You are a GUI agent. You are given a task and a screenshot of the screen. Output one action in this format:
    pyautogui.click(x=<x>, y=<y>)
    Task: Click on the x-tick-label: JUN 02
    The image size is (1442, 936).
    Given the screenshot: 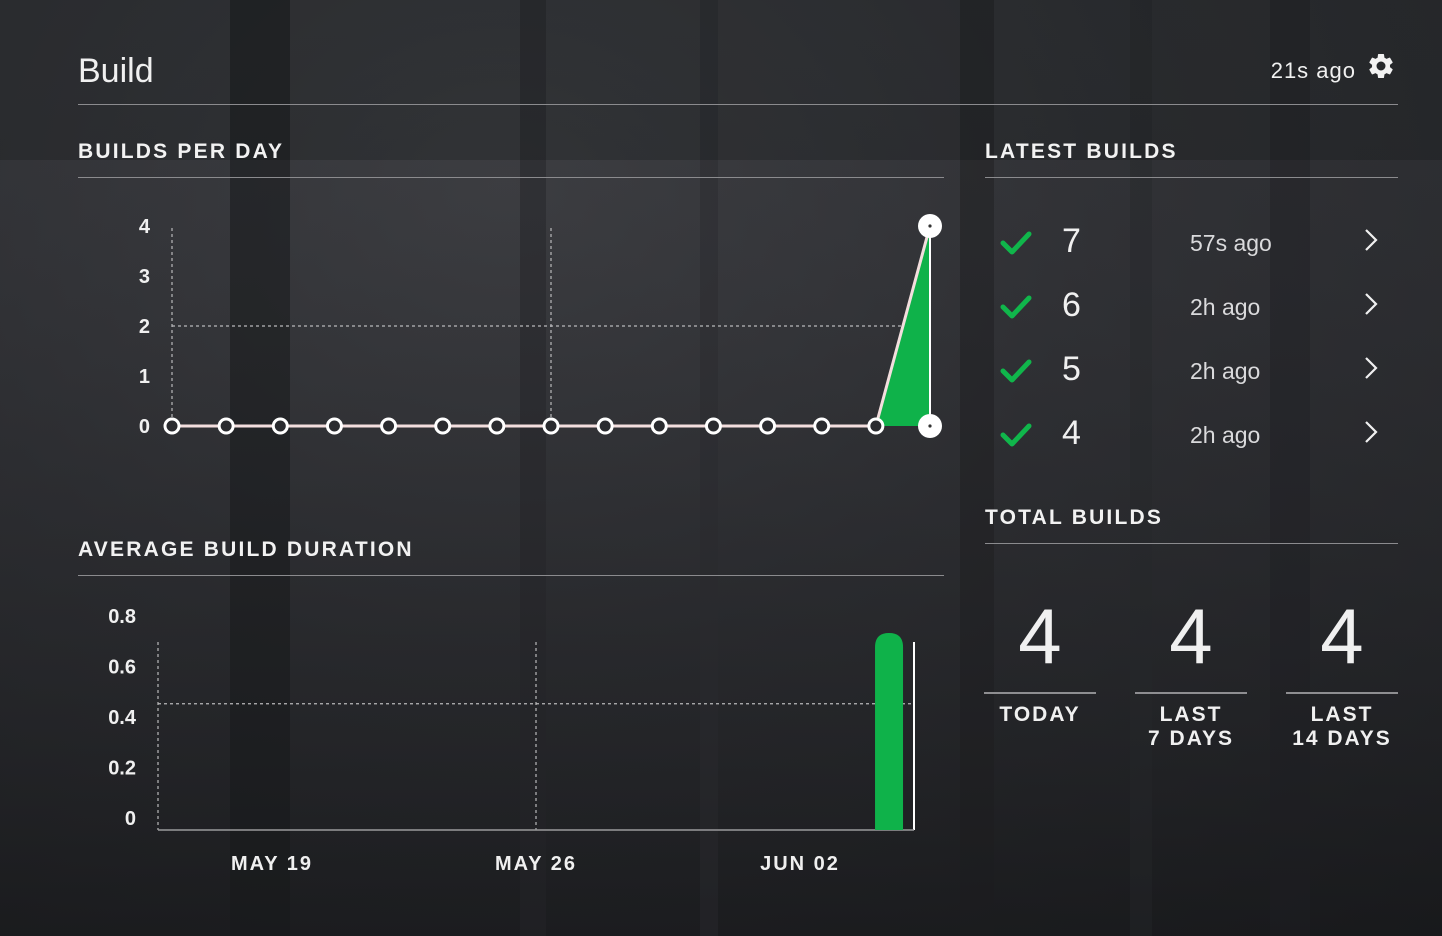 What is the action you would take?
    pyautogui.click(x=800, y=864)
    